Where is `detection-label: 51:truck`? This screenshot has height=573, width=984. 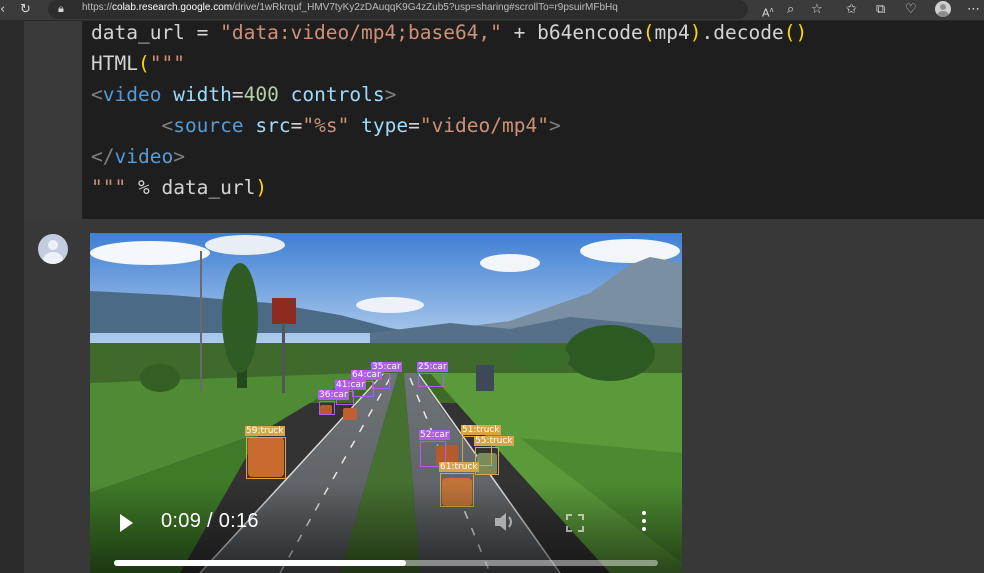
detection-label: 51:truck is located at coordinates (481, 430).